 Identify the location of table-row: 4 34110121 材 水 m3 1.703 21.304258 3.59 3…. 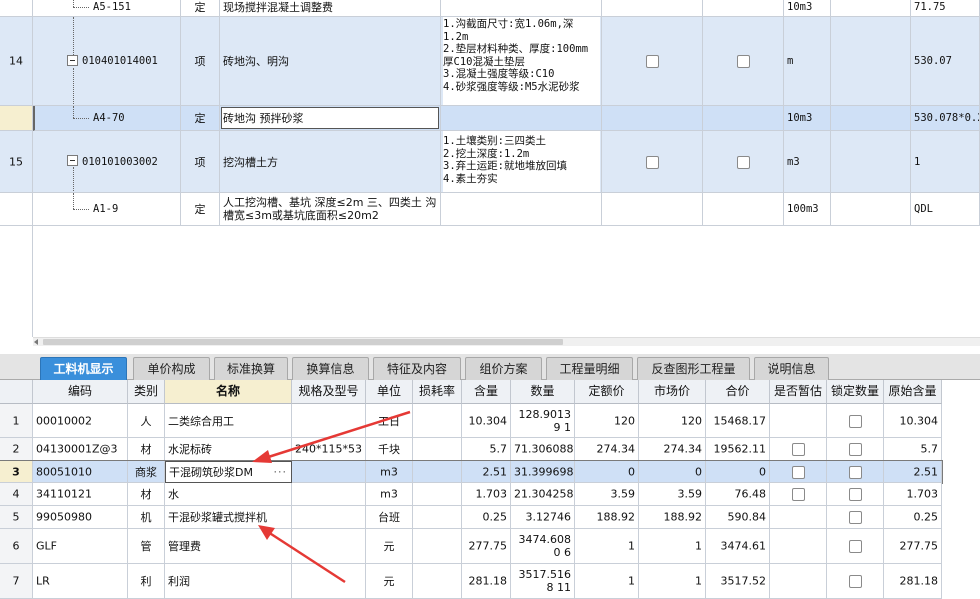
(471, 494).